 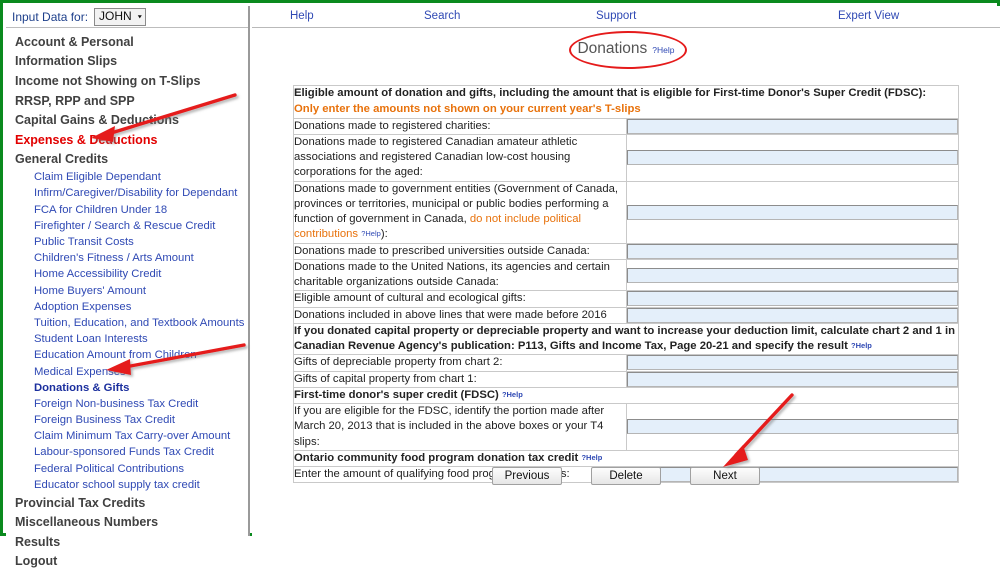 I want to click on sidebar-item-claim-minimum-tax-carry-over-amount: Claim Minimum Tax Carry-over Amount, so click(x=127, y=436).